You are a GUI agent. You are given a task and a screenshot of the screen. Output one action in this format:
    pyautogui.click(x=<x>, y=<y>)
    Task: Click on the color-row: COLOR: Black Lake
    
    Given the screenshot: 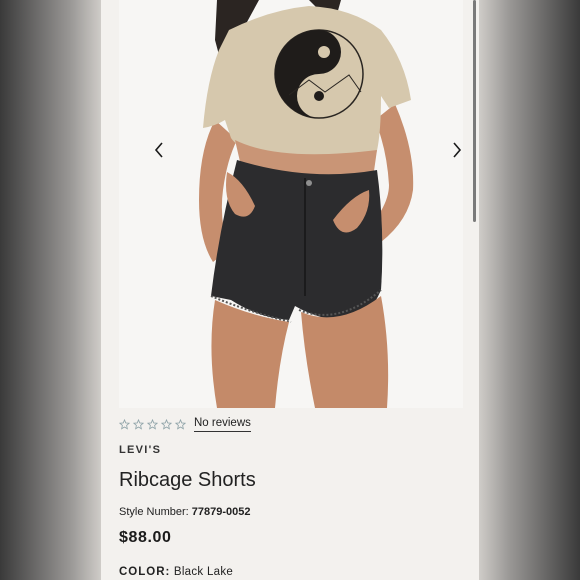 What is the action you would take?
    pyautogui.click(x=176, y=572)
    